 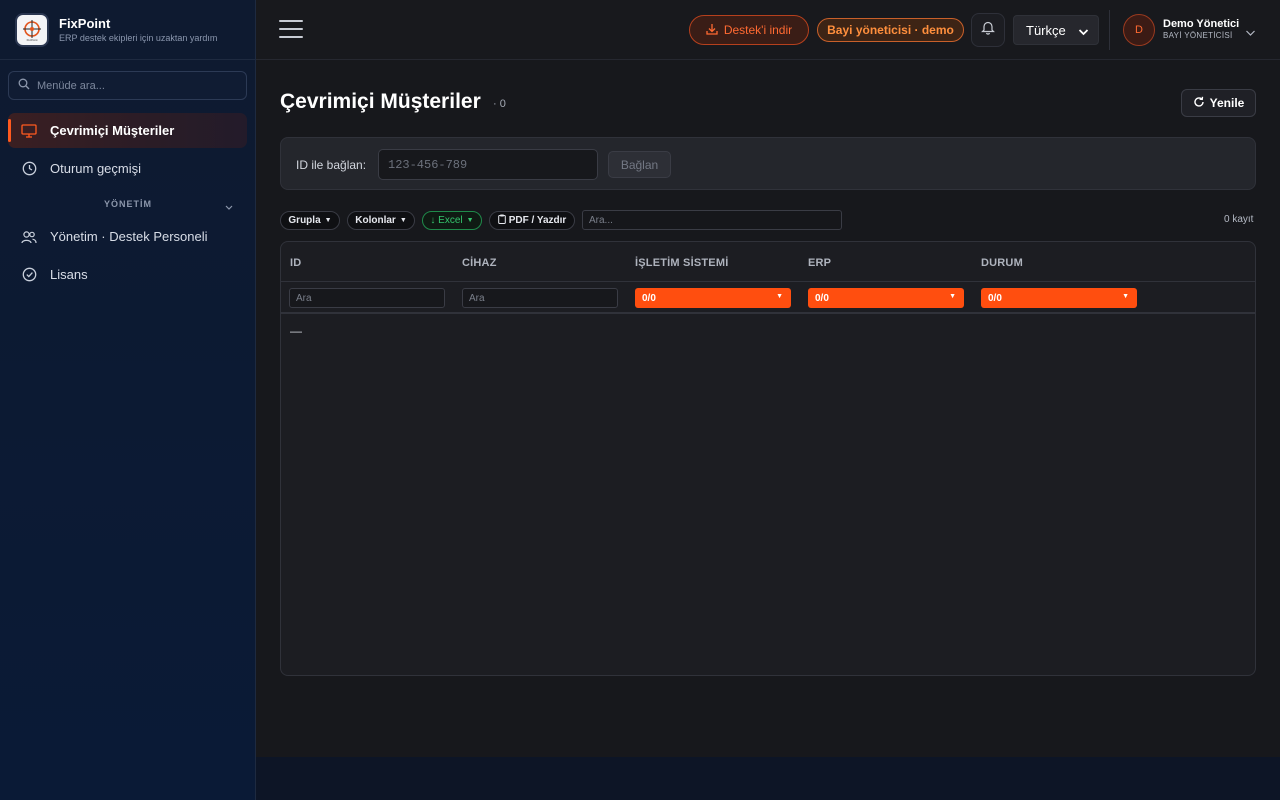 What do you see at coordinates (713, 298) in the screenshot?
I see `filter-os-select: 0/0 ▼` at bounding box center [713, 298].